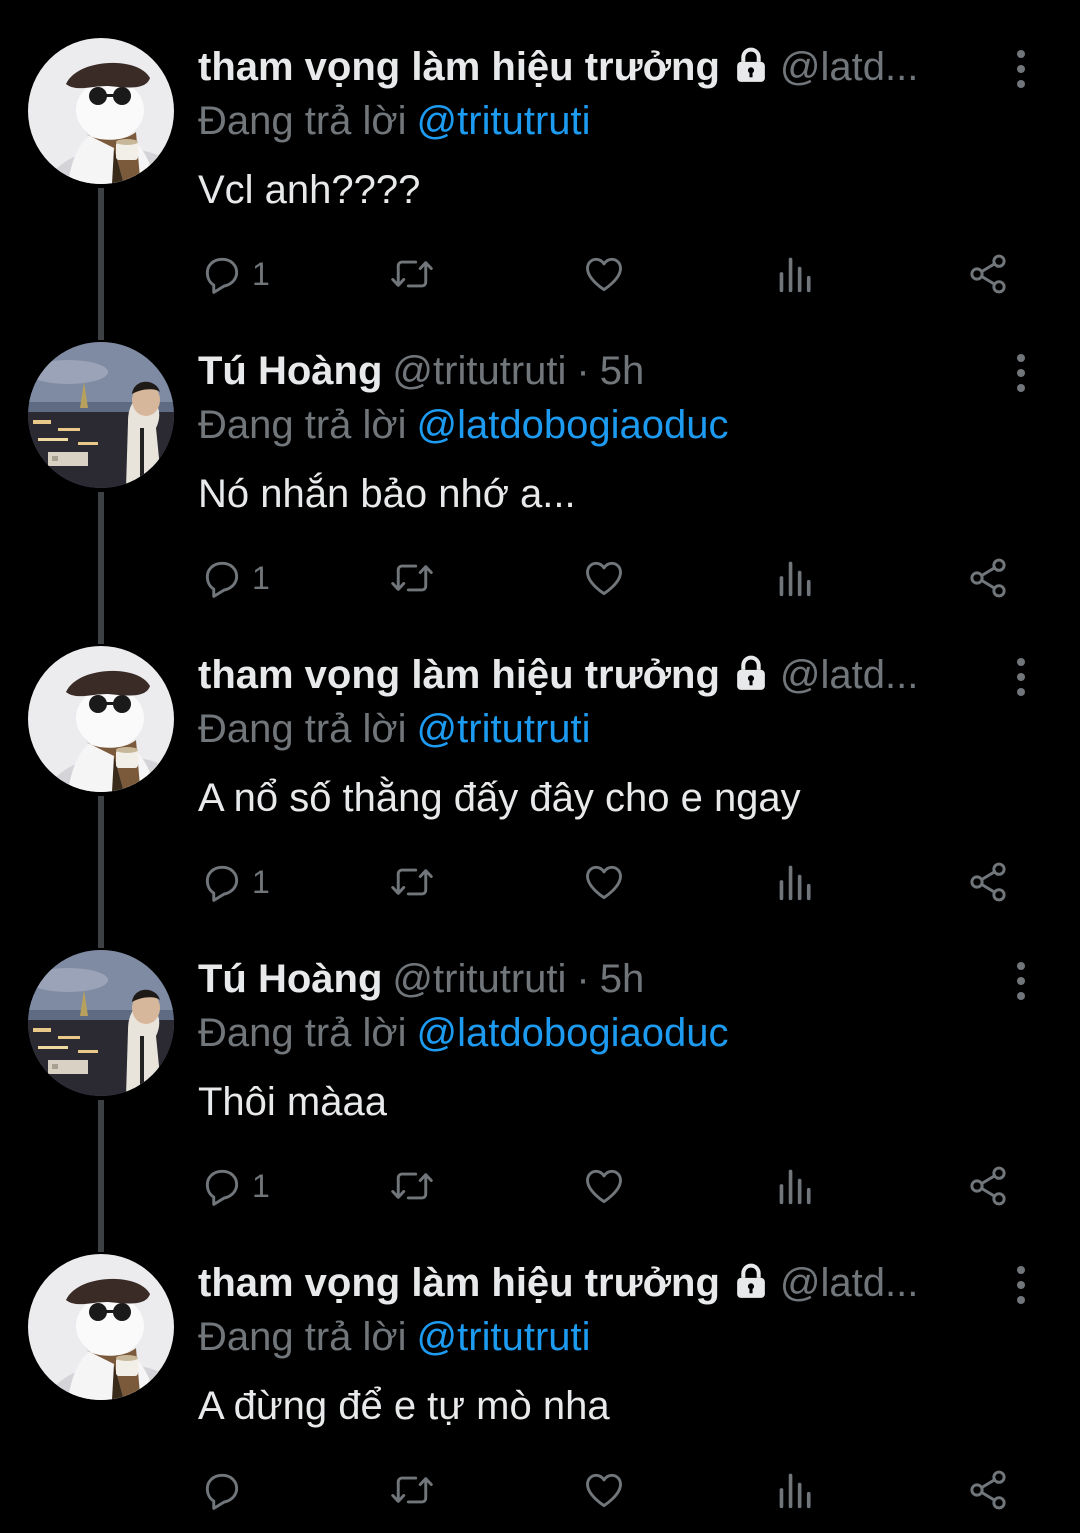 Image resolution: width=1080 pixels, height=1533 pixels. Describe the element at coordinates (292, 1102) in the screenshot. I see `tweet-text: Thôi màaa` at that location.